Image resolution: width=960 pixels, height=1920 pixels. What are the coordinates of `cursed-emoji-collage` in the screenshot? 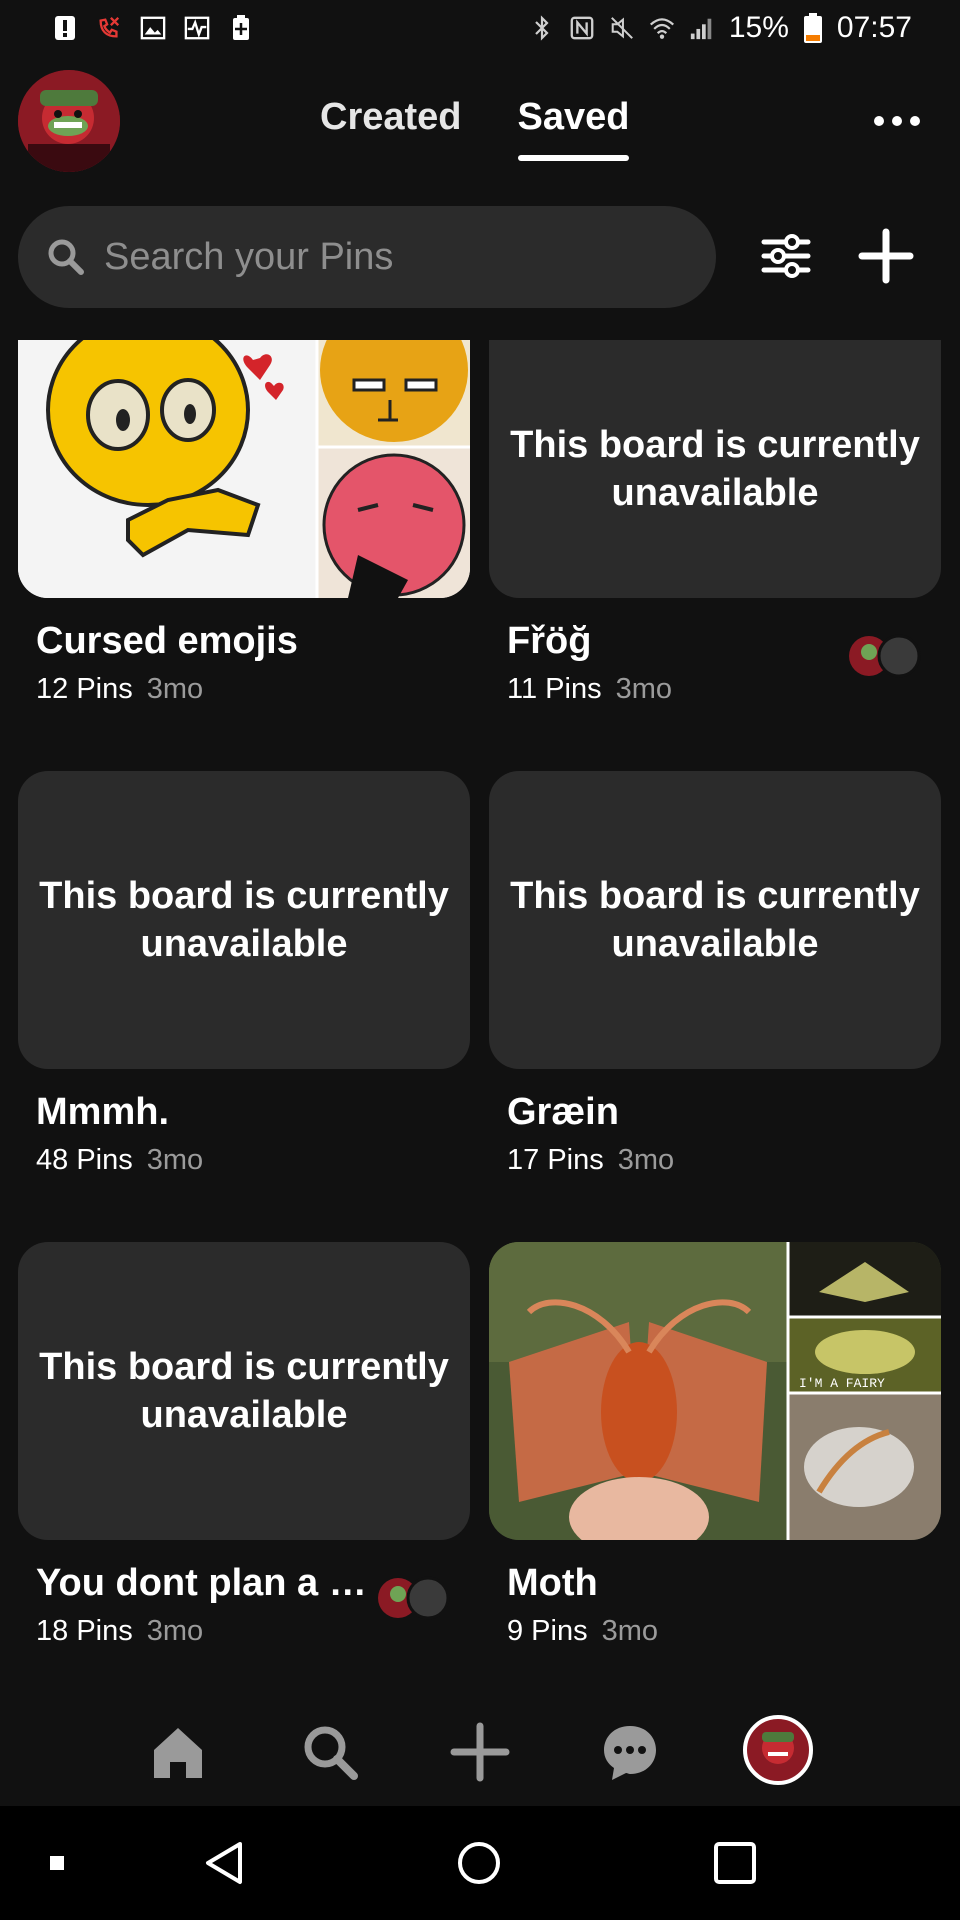 It's located at (244, 469).